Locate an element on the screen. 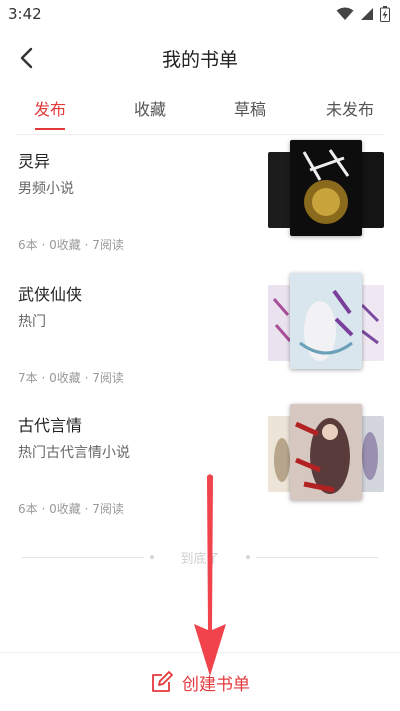  back-arrow-icon is located at coordinates (26, 58).